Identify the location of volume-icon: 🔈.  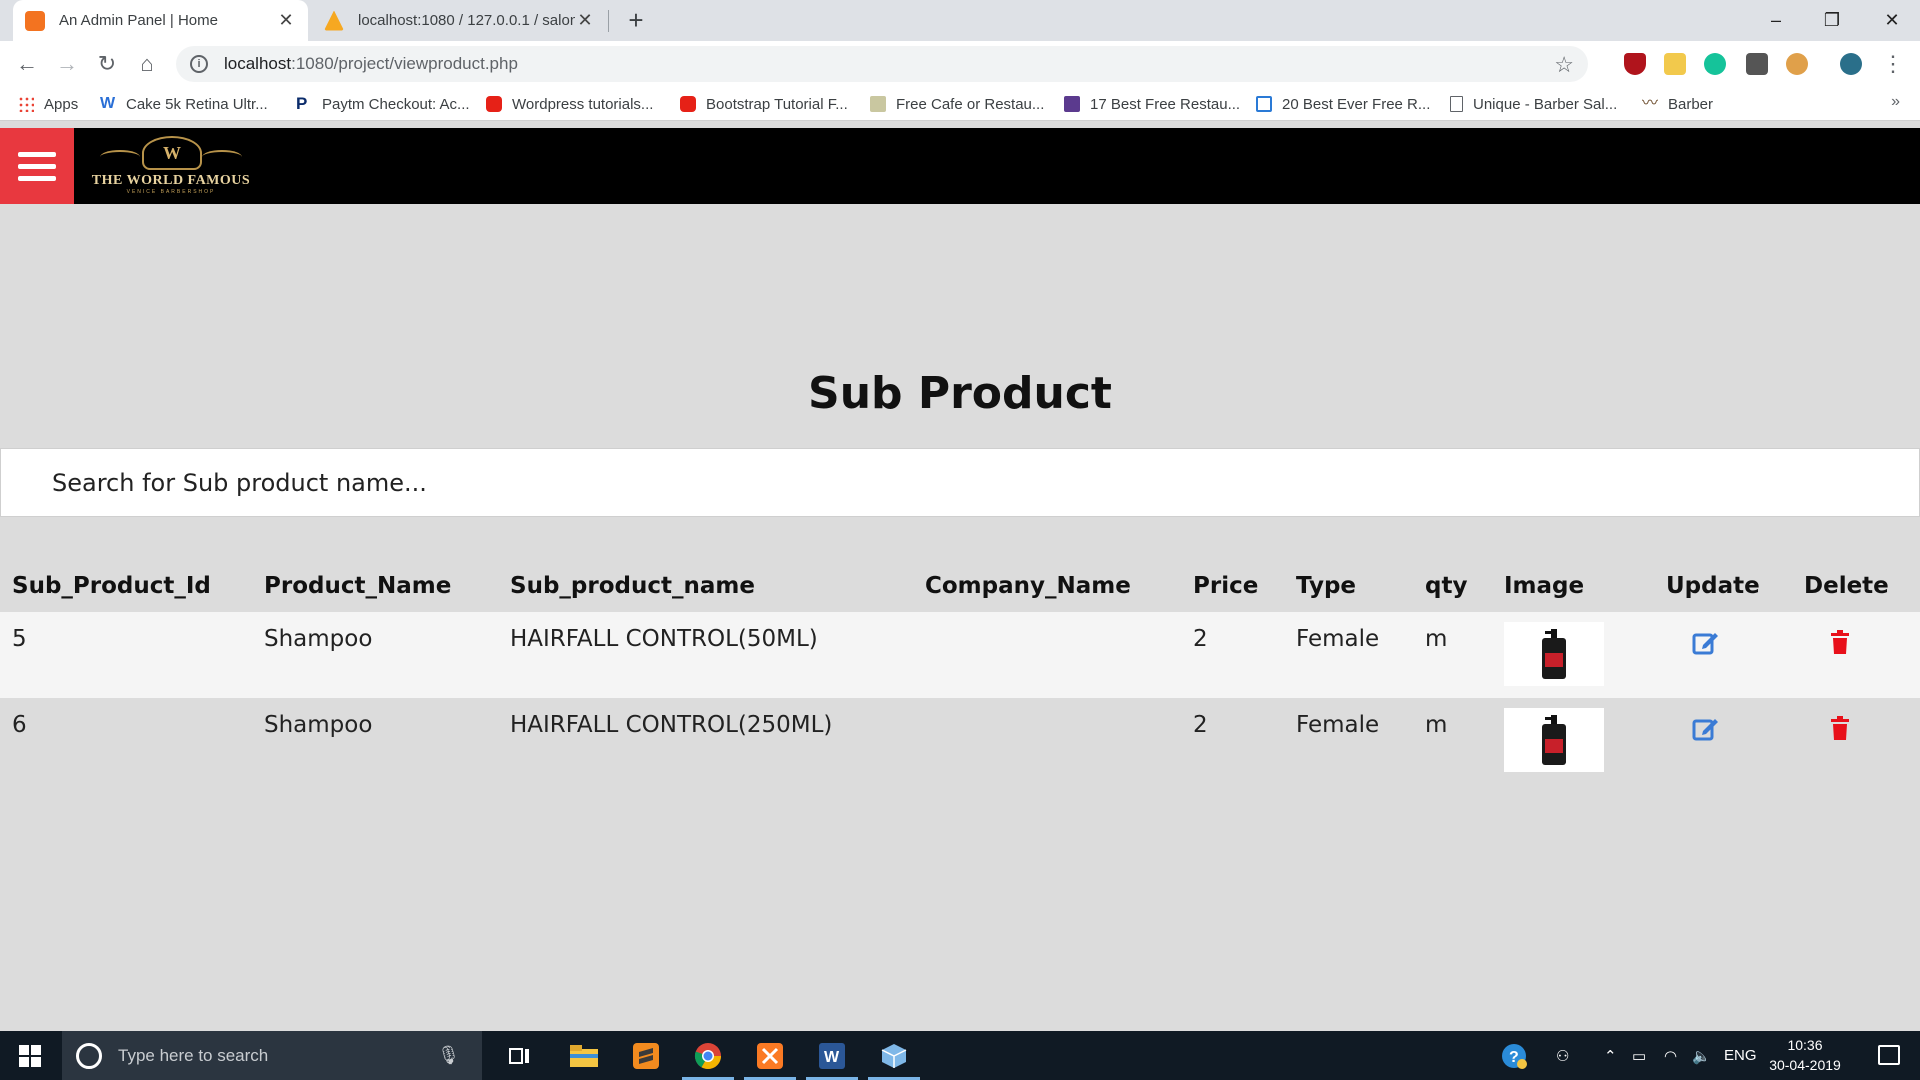
(1701, 1055).